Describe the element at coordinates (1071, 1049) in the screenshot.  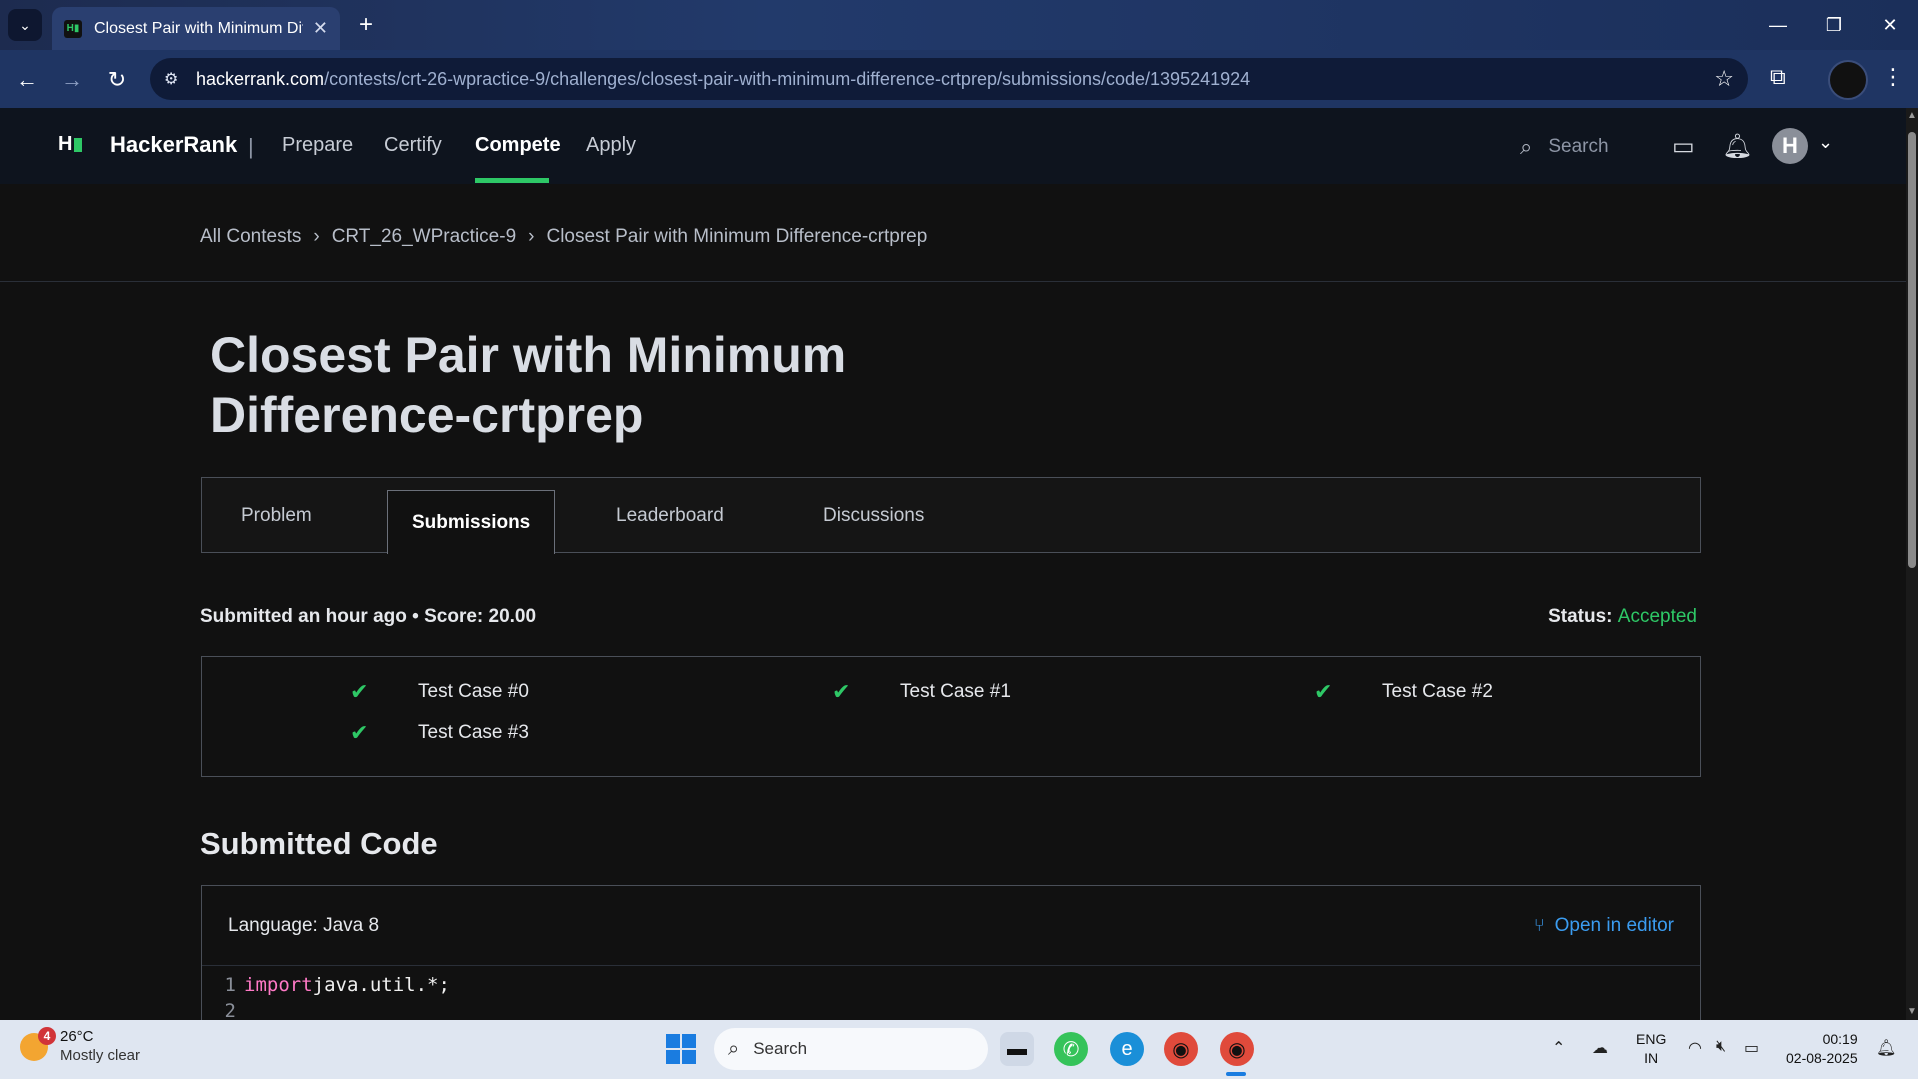
I see `whatsapp-icon: ✆` at that location.